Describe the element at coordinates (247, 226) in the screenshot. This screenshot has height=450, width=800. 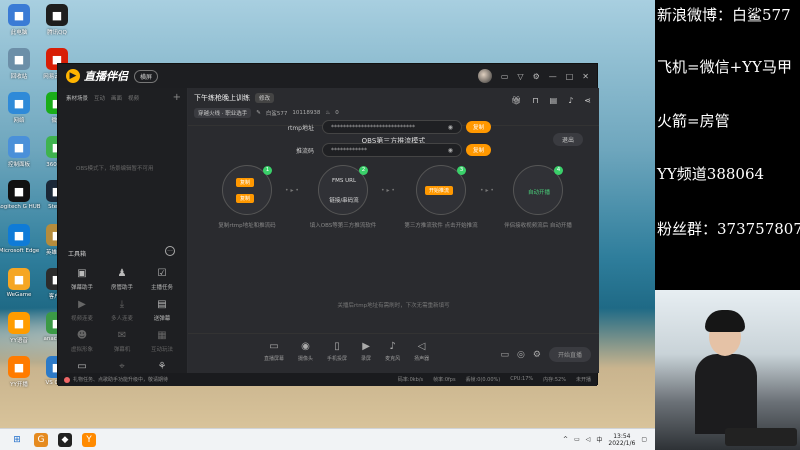
I see `step-1-caption: 复制rtmp地址和推流码` at that location.